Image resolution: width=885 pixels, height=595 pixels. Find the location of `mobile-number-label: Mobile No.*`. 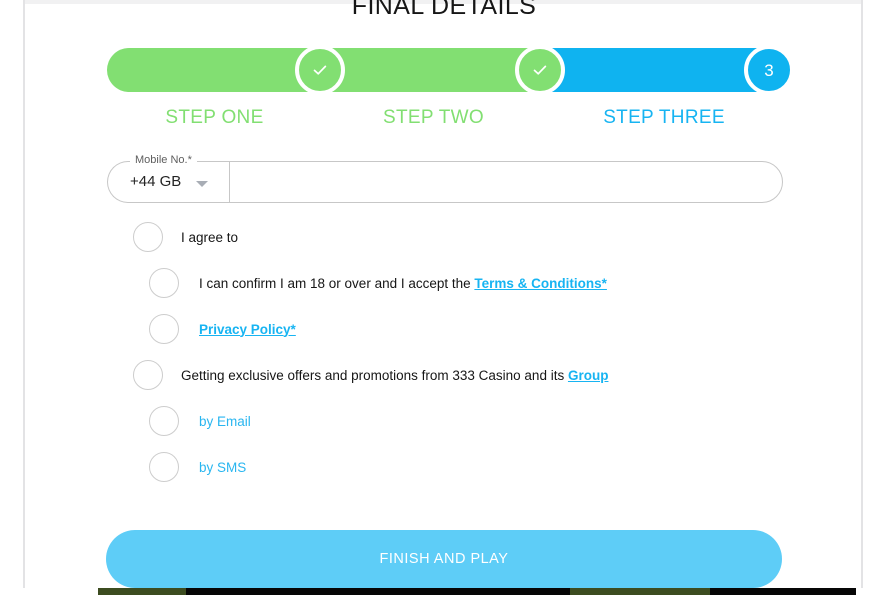

mobile-number-label: Mobile No.* is located at coordinates (163, 160).